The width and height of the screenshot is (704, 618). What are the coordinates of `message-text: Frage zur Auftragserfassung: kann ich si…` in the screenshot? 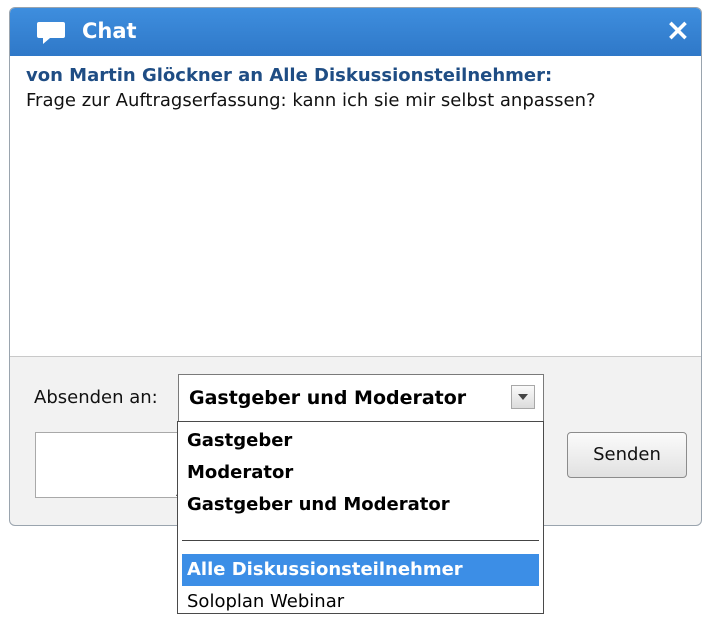 It's located at (311, 100).